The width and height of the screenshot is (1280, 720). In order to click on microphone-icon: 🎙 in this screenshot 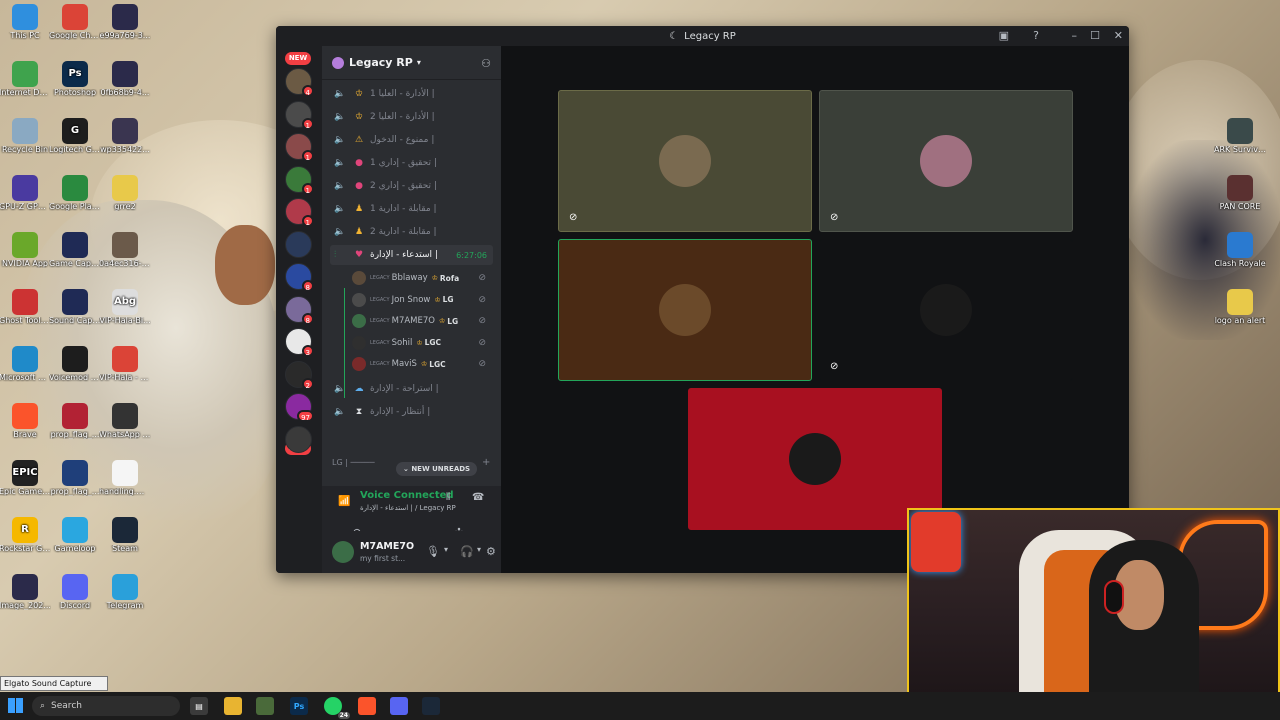, I will do `click(433, 551)`.